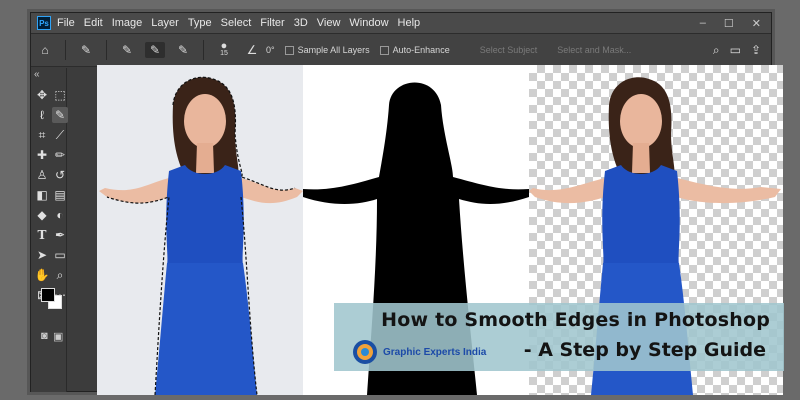 The height and width of the screenshot is (400, 800). What do you see at coordinates (45, 50) in the screenshot?
I see `home-icon: ⌂` at bounding box center [45, 50].